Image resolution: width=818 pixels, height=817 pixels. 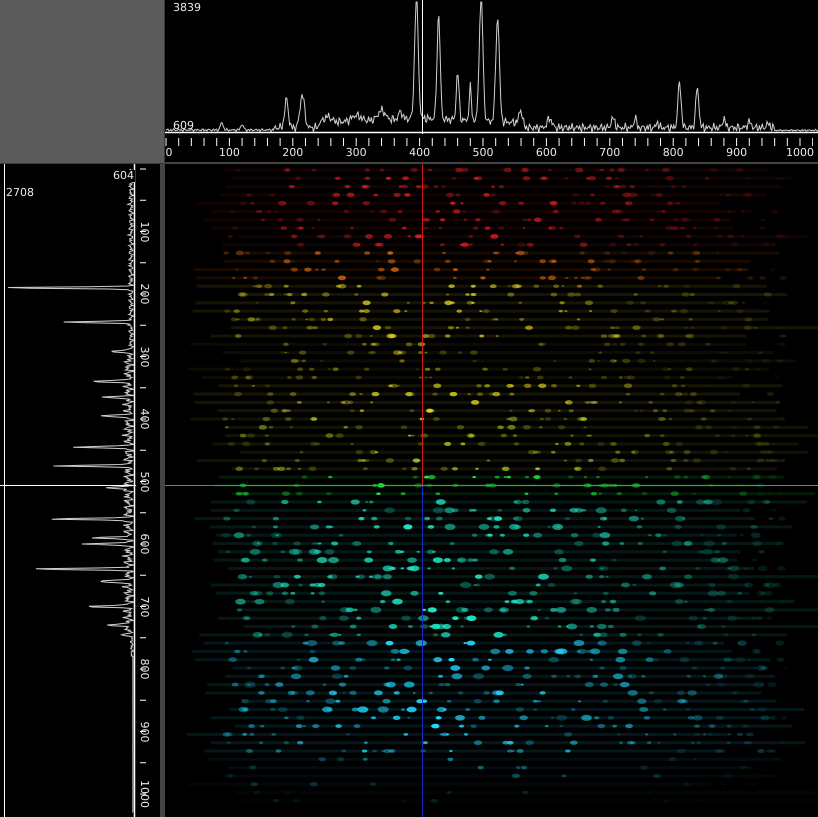 I want to click on max-value-label: 3839, so click(x=187, y=8).